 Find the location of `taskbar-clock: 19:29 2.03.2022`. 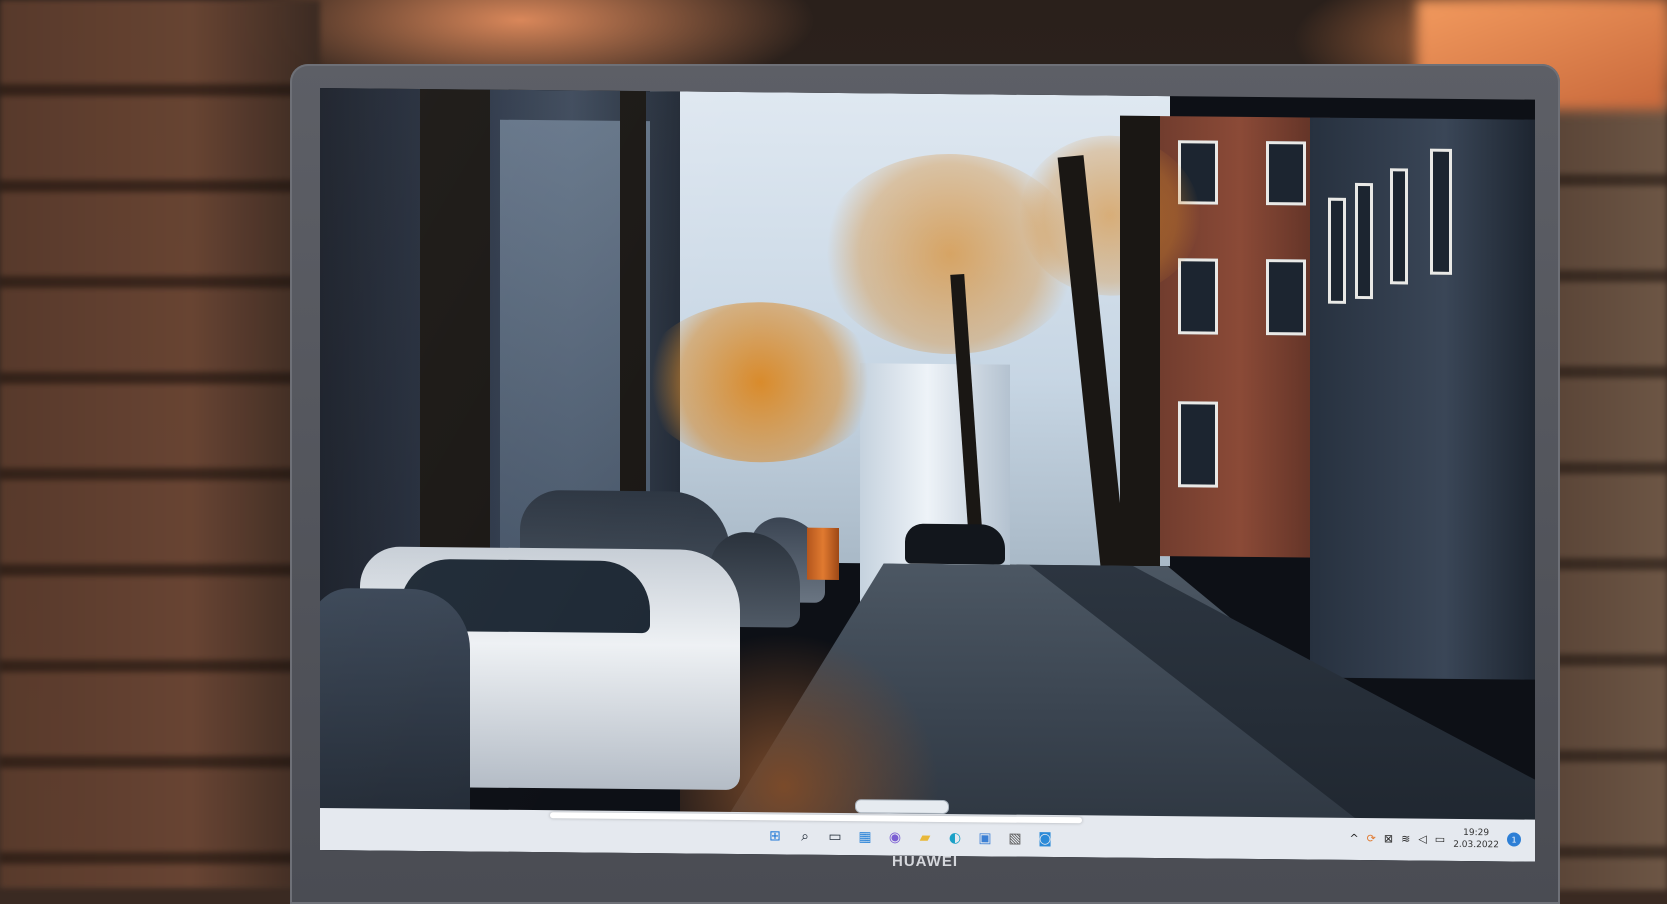

taskbar-clock: 19:29 2.03.2022 is located at coordinates (1476, 839).